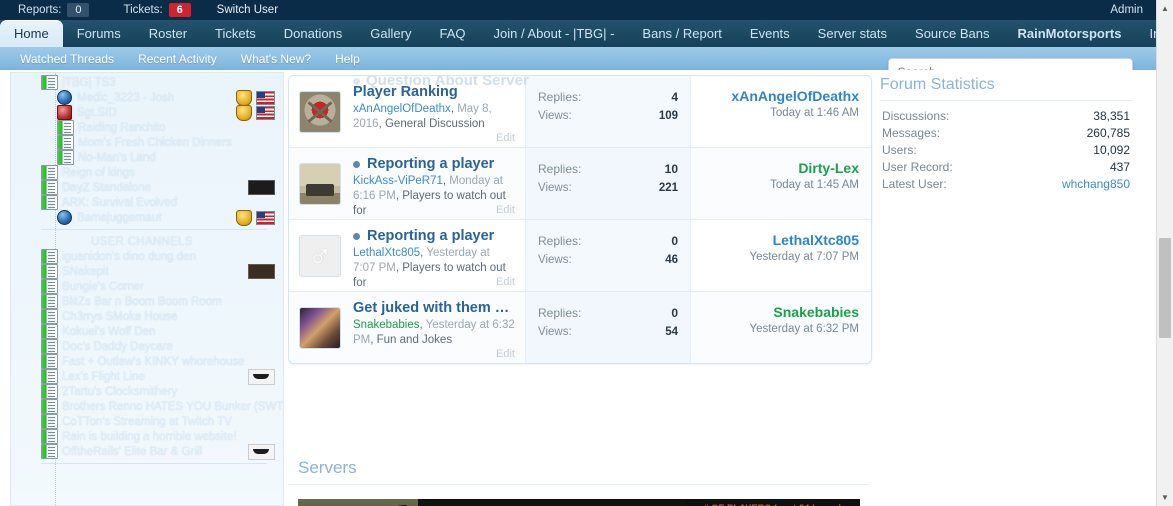 The height and width of the screenshot is (506, 1173). I want to click on thread-title-link: Player Ranking, so click(405, 92).